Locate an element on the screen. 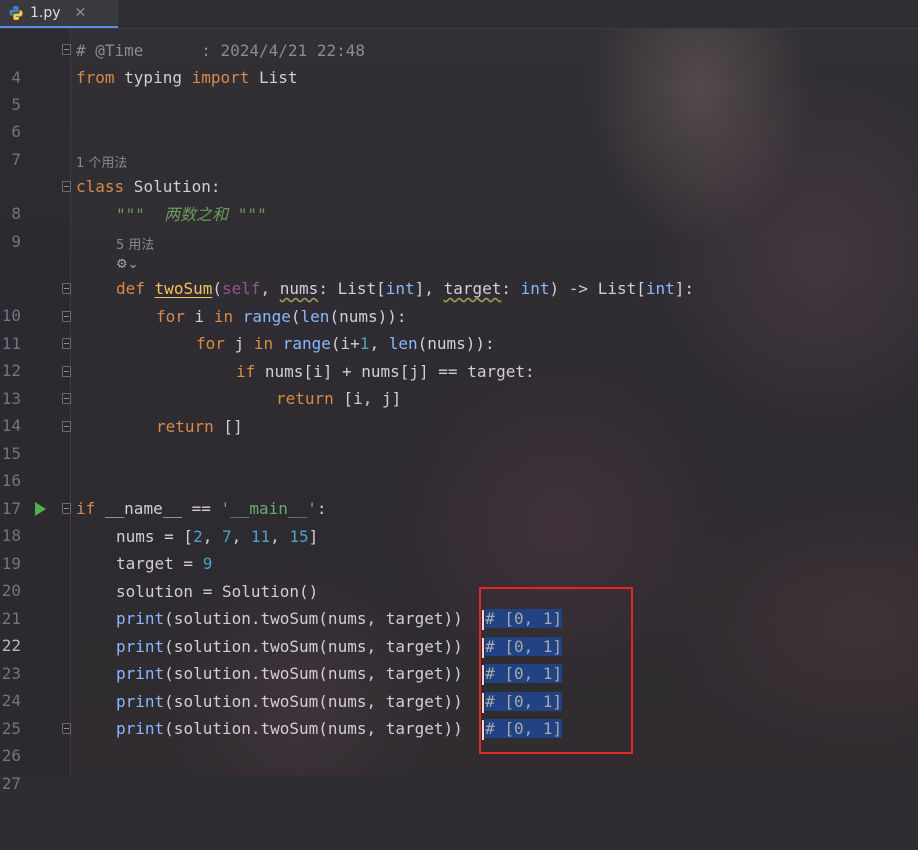 This screenshot has height=850, width=918. line-number: 9 is located at coordinates (16, 241).